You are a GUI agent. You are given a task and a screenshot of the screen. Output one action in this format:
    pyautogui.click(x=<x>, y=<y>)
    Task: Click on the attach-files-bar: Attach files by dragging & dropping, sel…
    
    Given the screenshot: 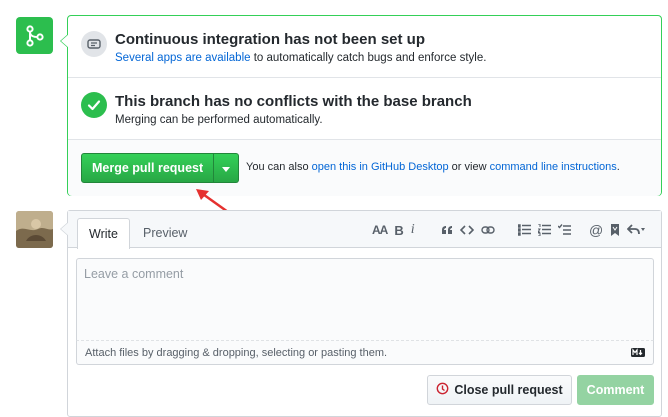 What is the action you would take?
    pyautogui.click(x=365, y=353)
    